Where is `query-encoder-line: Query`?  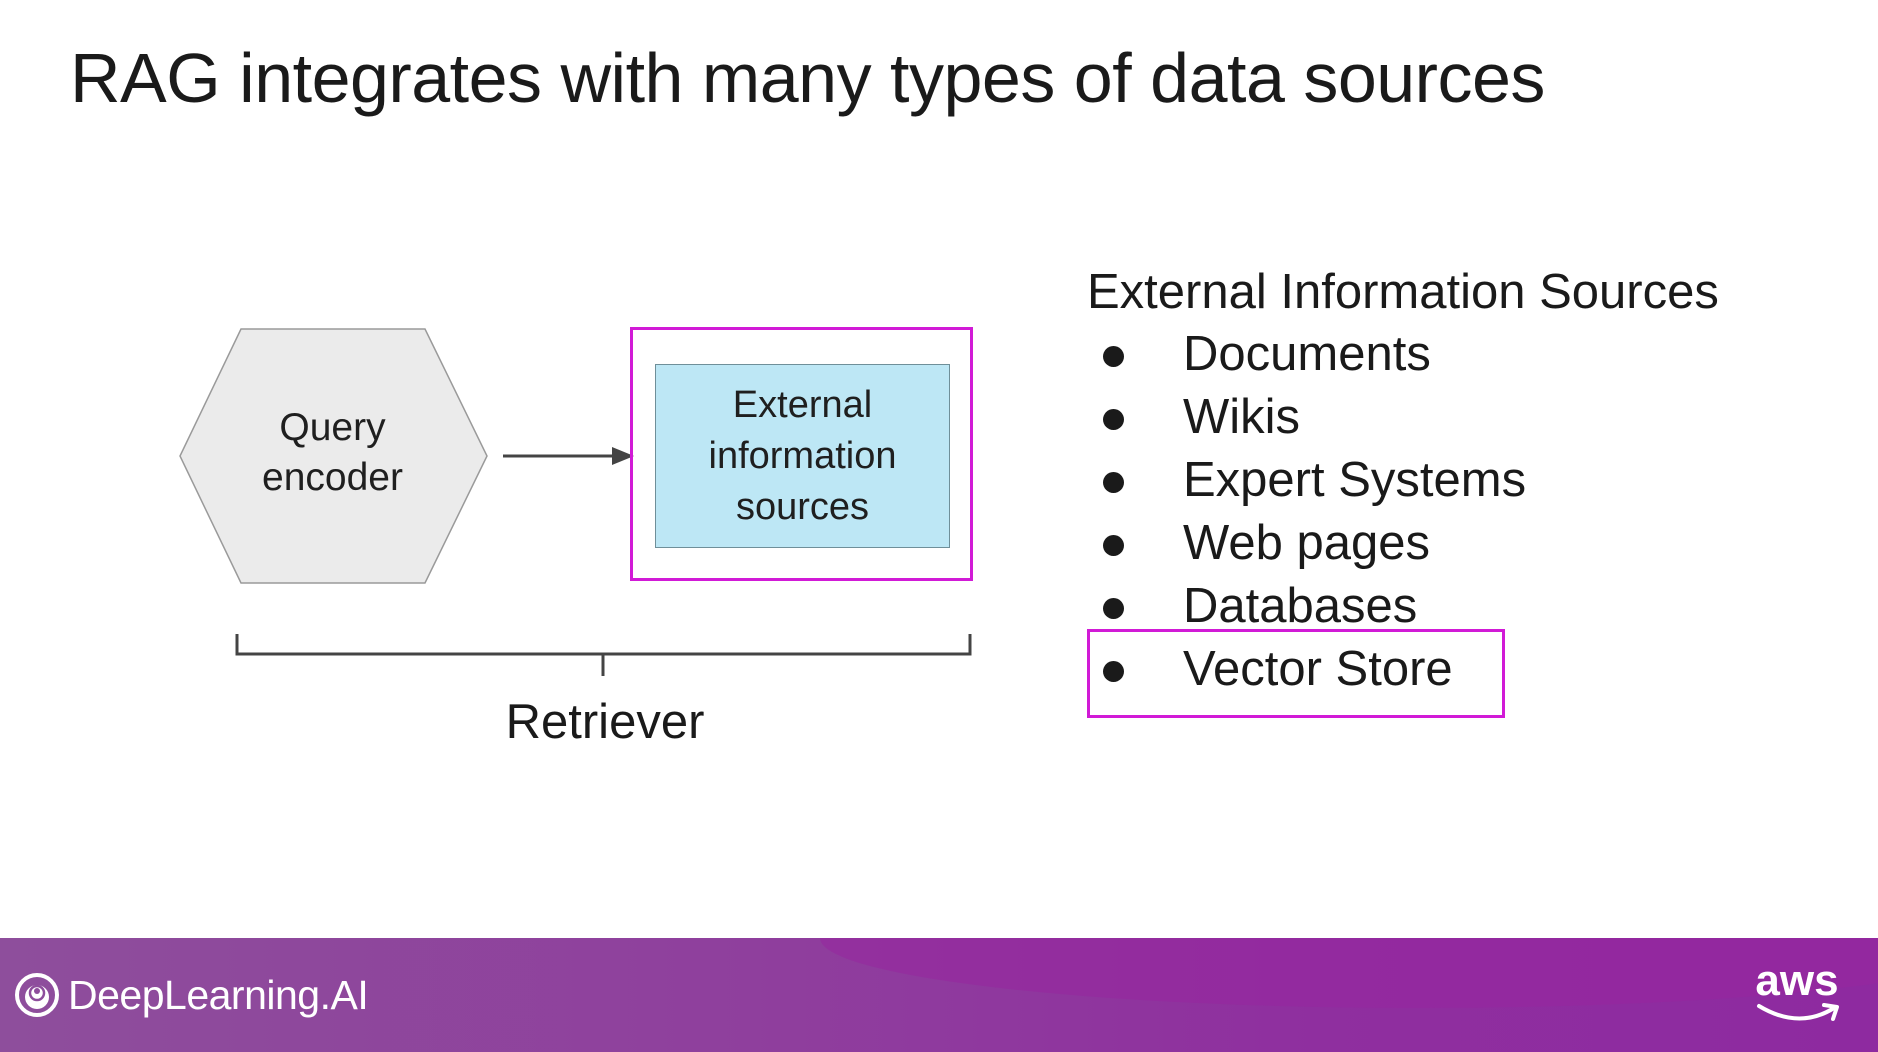
query-encoder-line: Query is located at coordinates (332, 427).